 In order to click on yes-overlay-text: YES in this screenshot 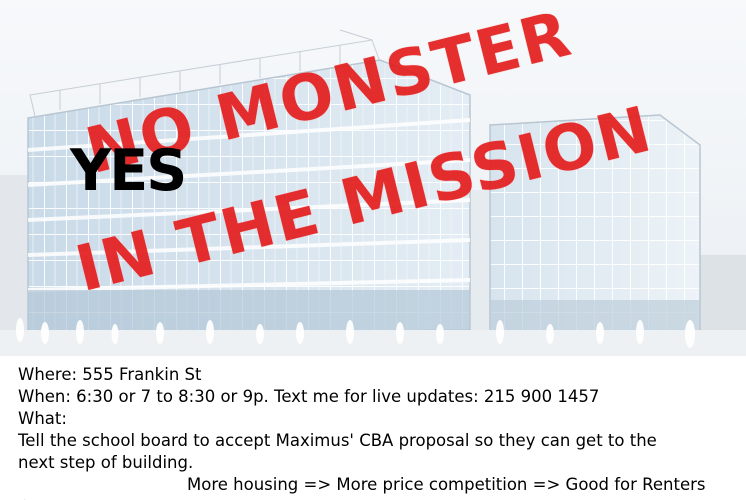, I will do `click(128, 171)`.